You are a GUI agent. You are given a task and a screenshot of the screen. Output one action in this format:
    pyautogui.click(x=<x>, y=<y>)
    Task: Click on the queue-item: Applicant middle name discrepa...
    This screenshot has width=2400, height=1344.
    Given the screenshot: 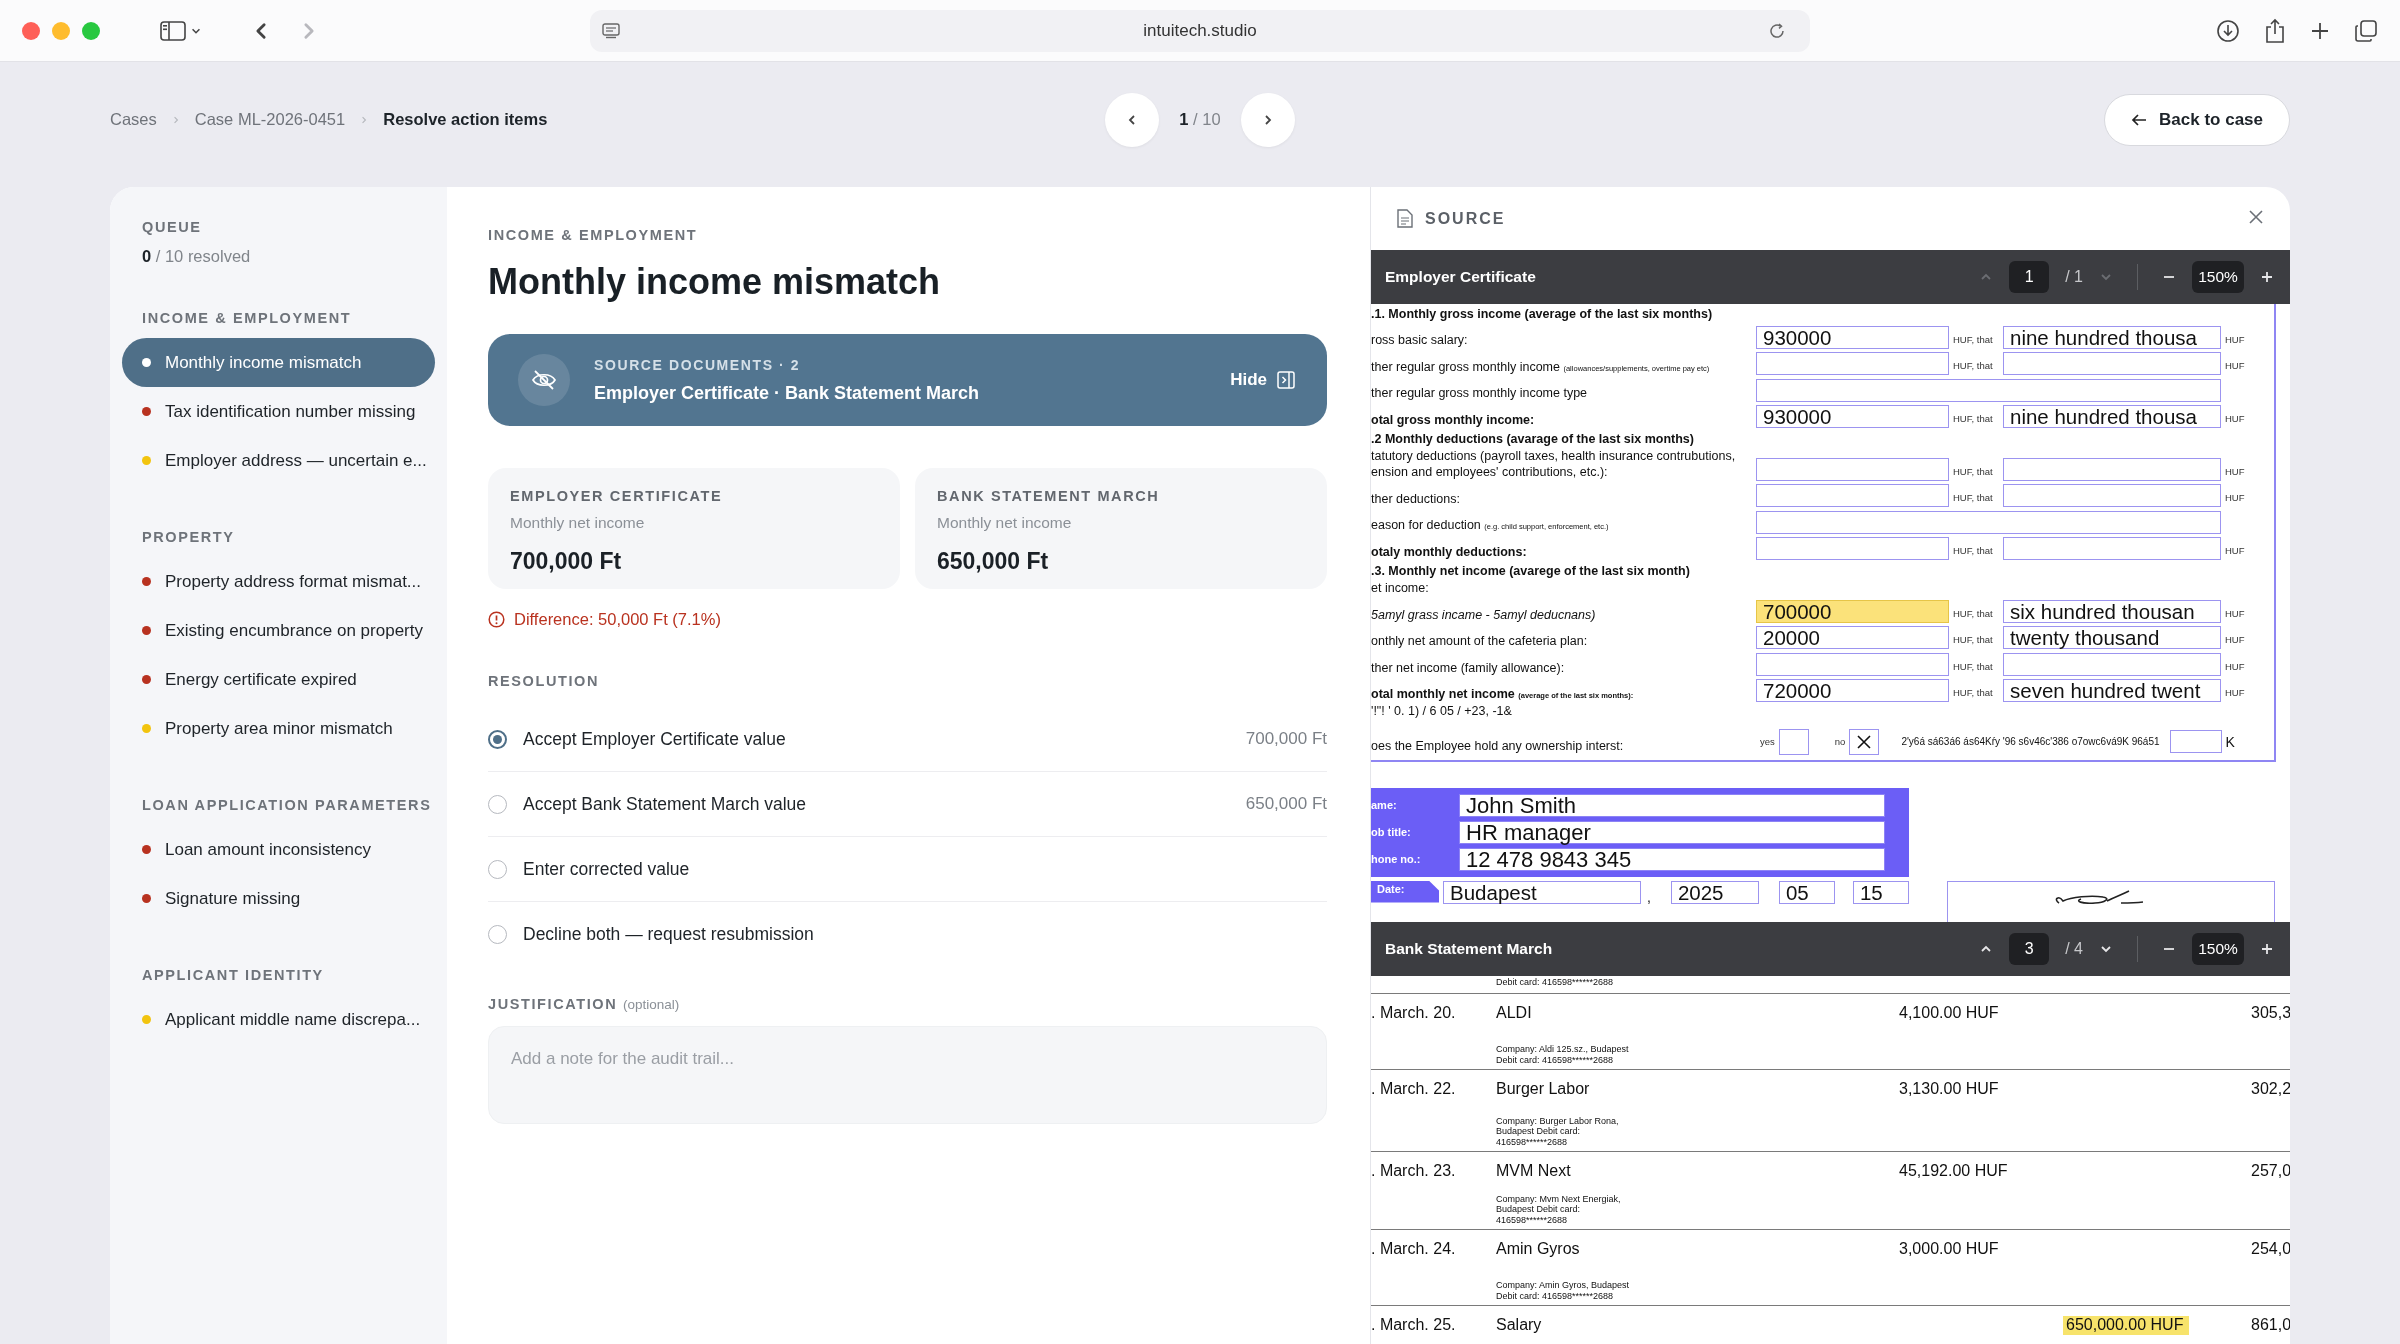 What is the action you would take?
    pyautogui.click(x=278, y=1019)
    